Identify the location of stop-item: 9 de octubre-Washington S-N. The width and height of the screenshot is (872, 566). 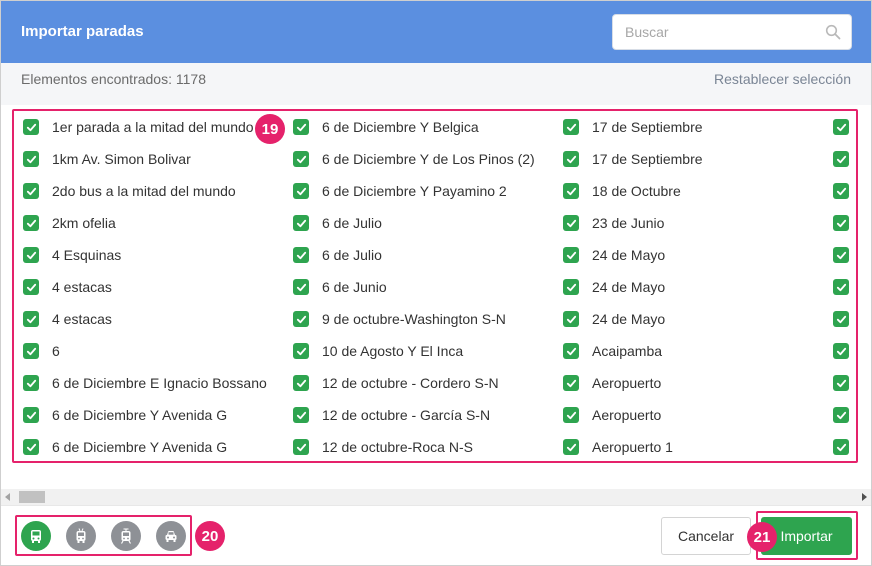
(421, 319).